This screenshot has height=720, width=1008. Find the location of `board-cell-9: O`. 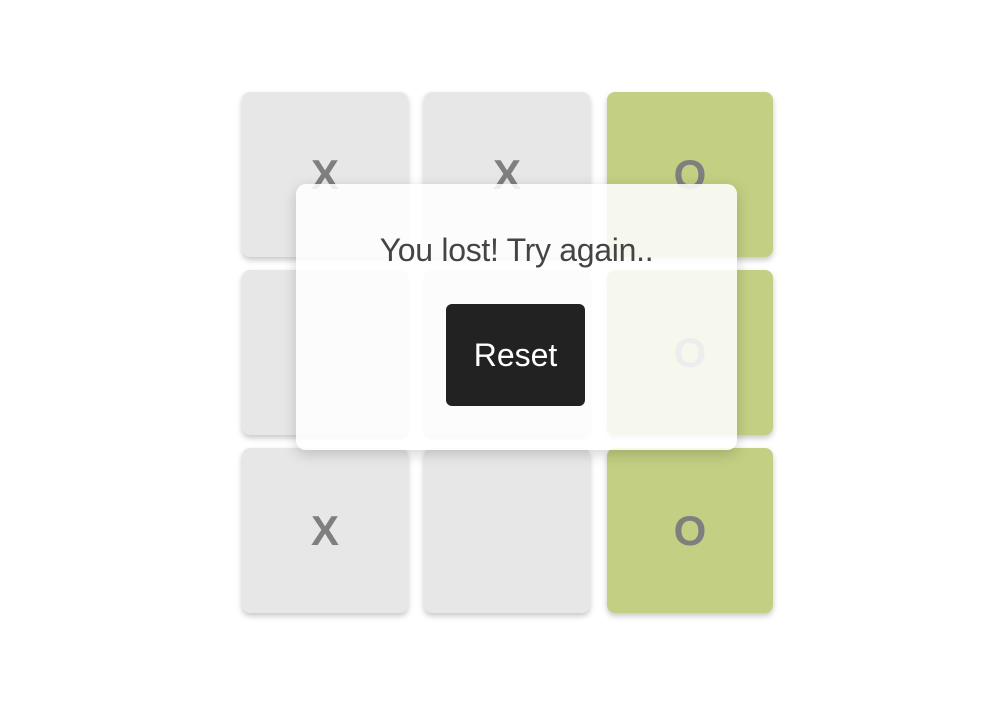

board-cell-9: O is located at coordinates (690, 530).